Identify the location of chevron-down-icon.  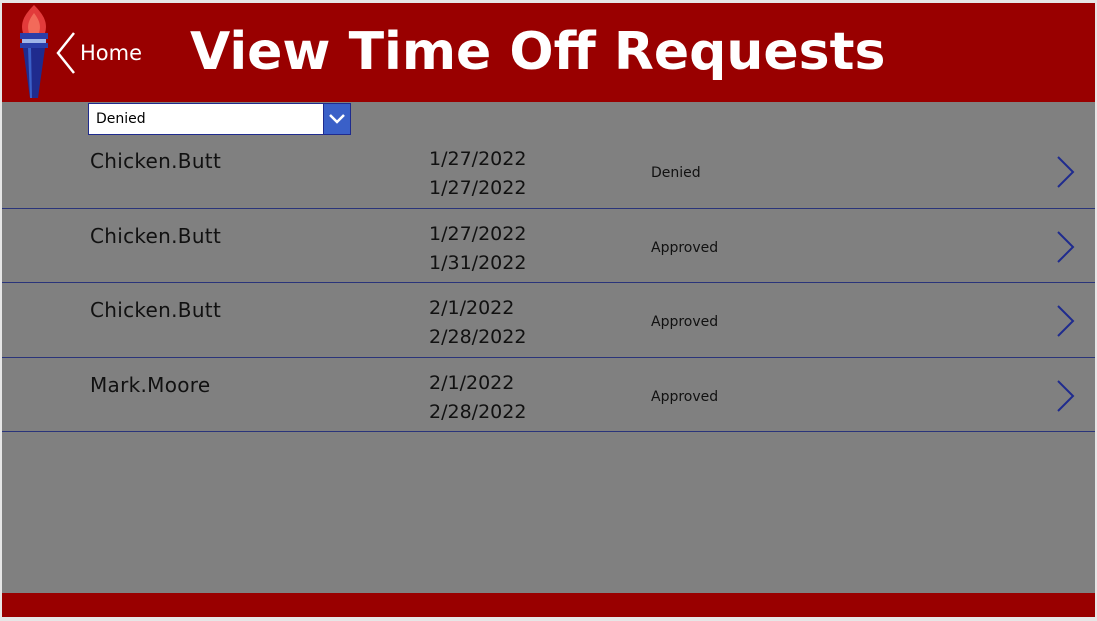
(337, 119).